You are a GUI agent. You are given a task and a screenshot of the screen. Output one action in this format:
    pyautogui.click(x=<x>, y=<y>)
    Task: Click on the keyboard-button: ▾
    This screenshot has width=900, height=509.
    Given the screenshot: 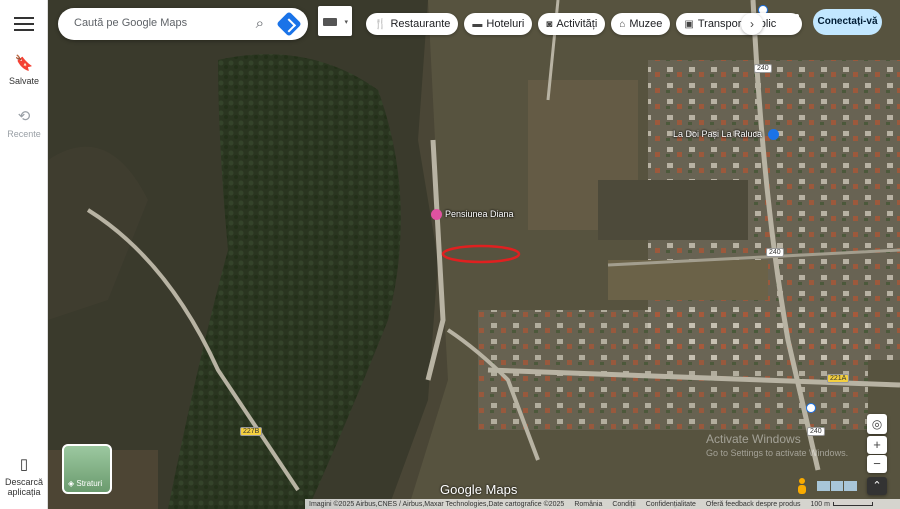 What is the action you would take?
    pyautogui.click(x=335, y=21)
    